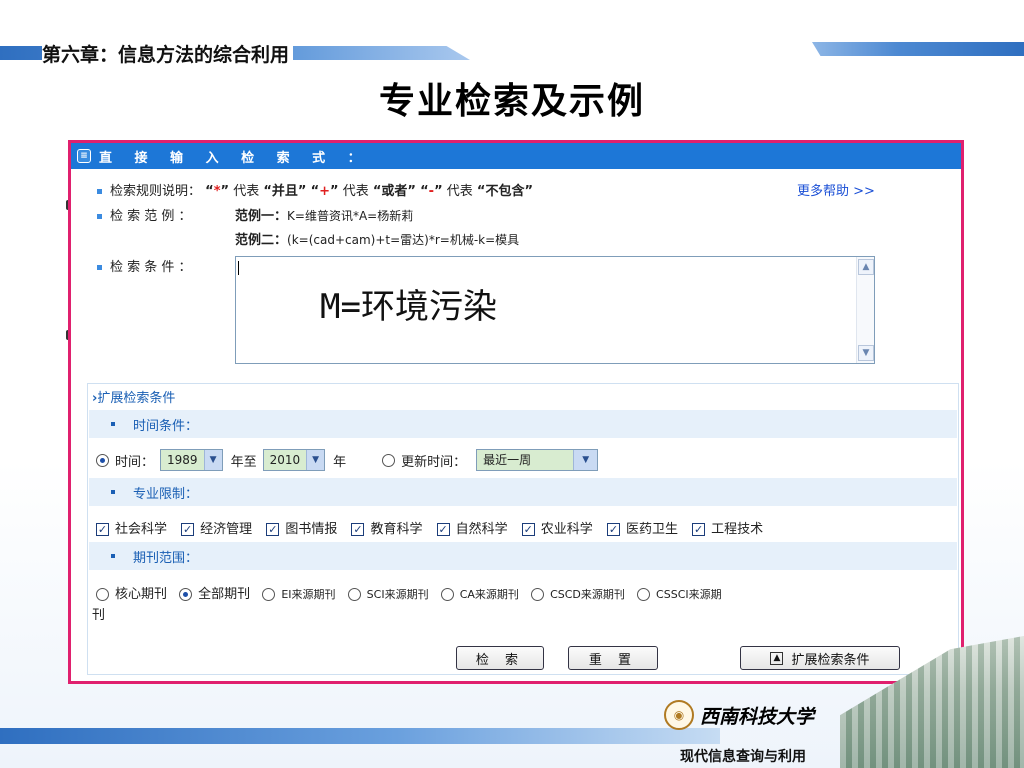 This screenshot has width=1024, height=768. What do you see at coordinates (523, 492) in the screenshot?
I see `subject-limits-band: 专业限制：` at bounding box center [523, 492].